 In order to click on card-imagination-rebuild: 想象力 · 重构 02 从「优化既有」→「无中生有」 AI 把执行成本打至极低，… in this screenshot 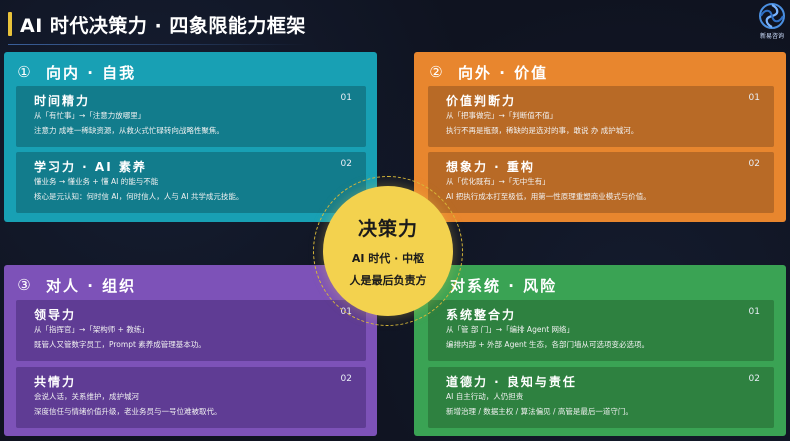, I will do `click(601, 182)`.